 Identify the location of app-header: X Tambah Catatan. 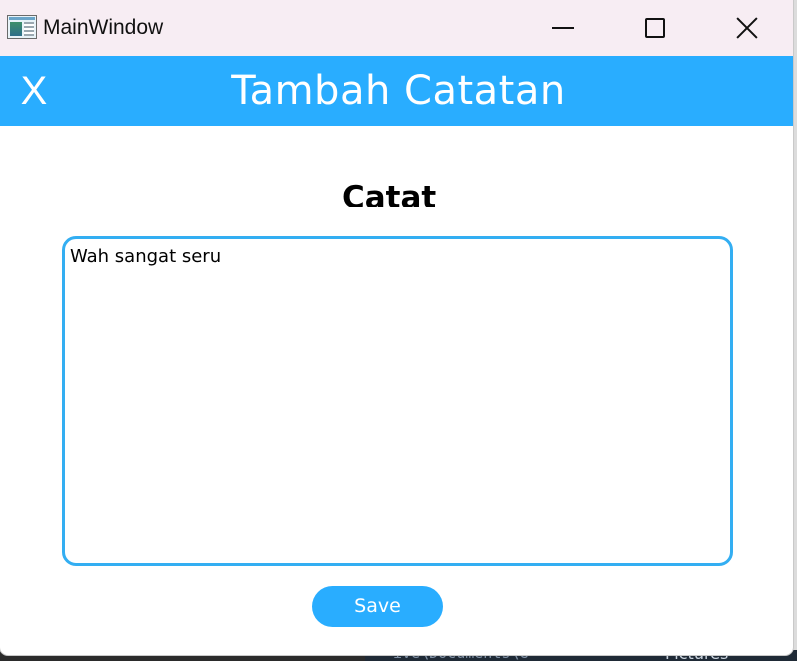
(396, 91).